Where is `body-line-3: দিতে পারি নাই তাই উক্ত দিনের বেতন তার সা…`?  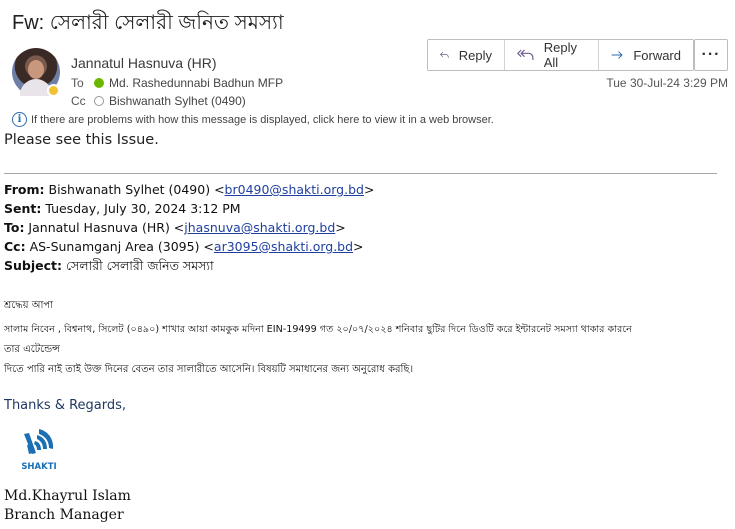
body-line-3: দিতে পারি নাই তাই উক্ত দিনের বেতন তার সা… is located at coordinates (209, 369).